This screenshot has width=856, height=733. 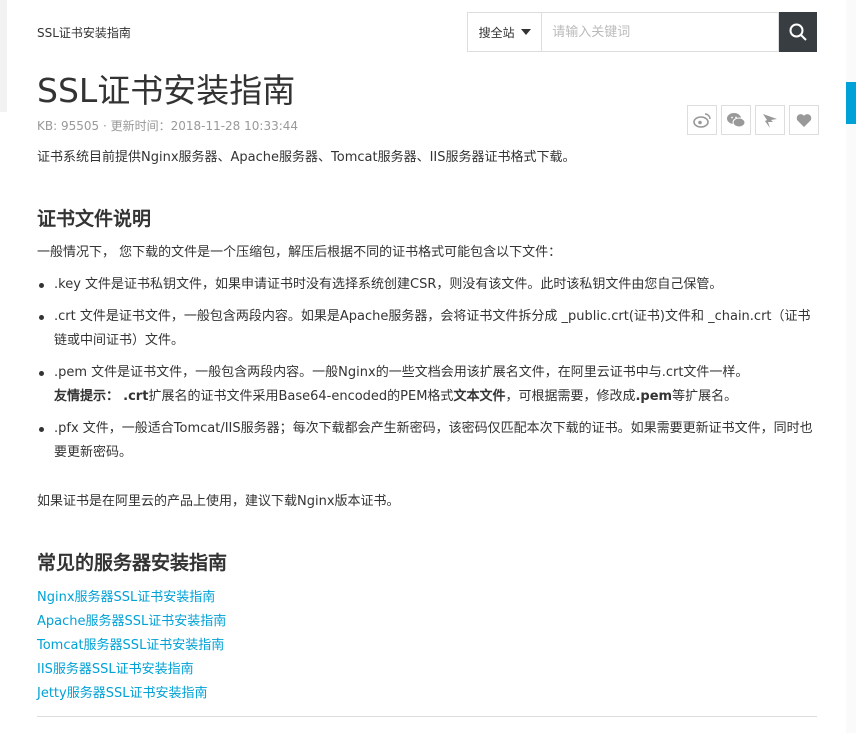 I want to click on share-weibo-button, so click(x=702, y=120).